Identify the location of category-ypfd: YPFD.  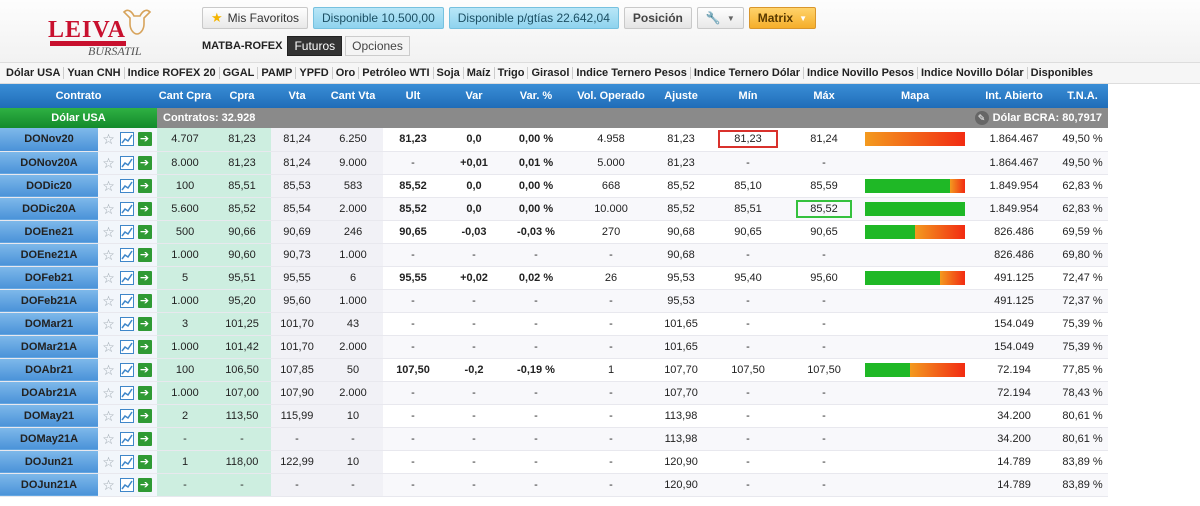
(314, 73).